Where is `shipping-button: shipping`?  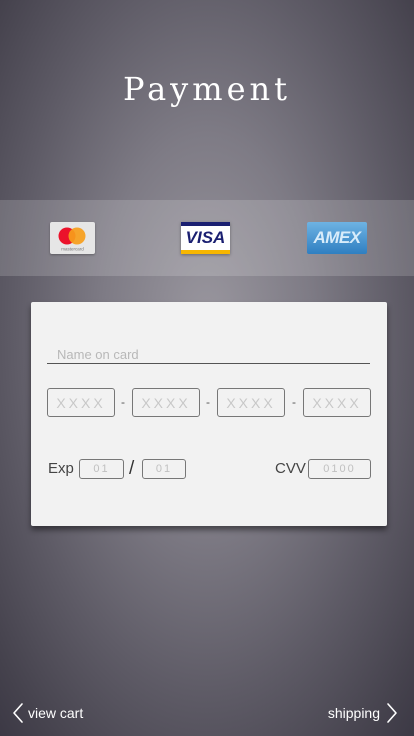 shipping-button: shipping is located at coordinates (363, 713).